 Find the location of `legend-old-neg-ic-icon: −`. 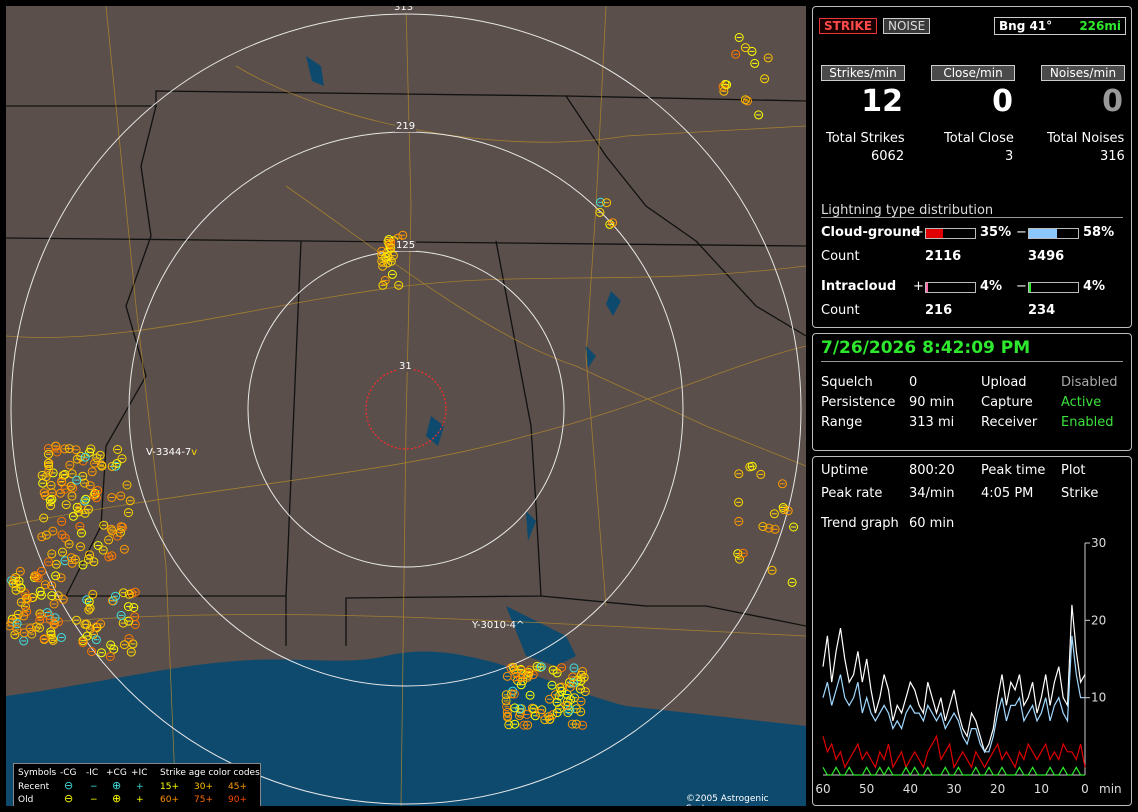

legend-old-neg-ic-icon: − is located at coordinates (94, 800).